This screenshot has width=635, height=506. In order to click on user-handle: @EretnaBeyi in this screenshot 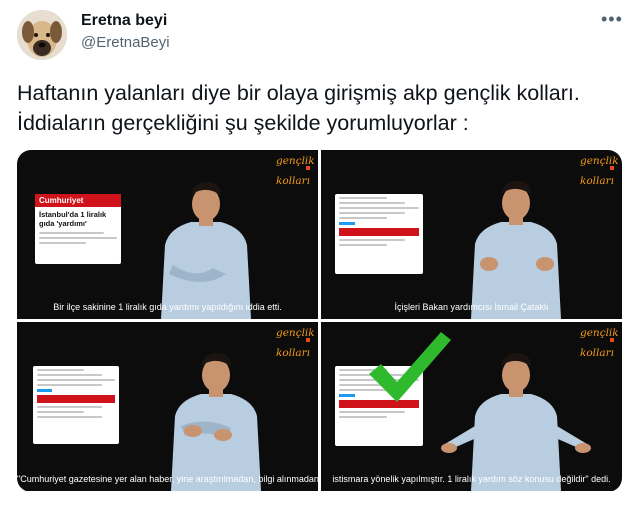, I will do `click(125, 42)`.